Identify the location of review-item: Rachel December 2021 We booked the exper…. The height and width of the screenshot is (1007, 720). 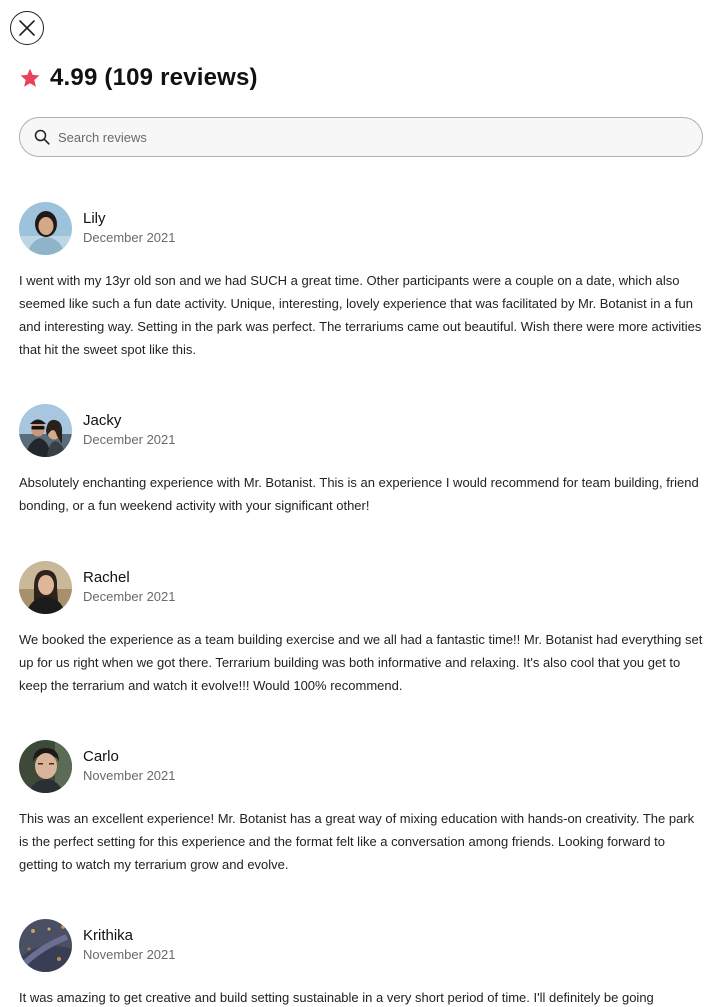
(361, 629).